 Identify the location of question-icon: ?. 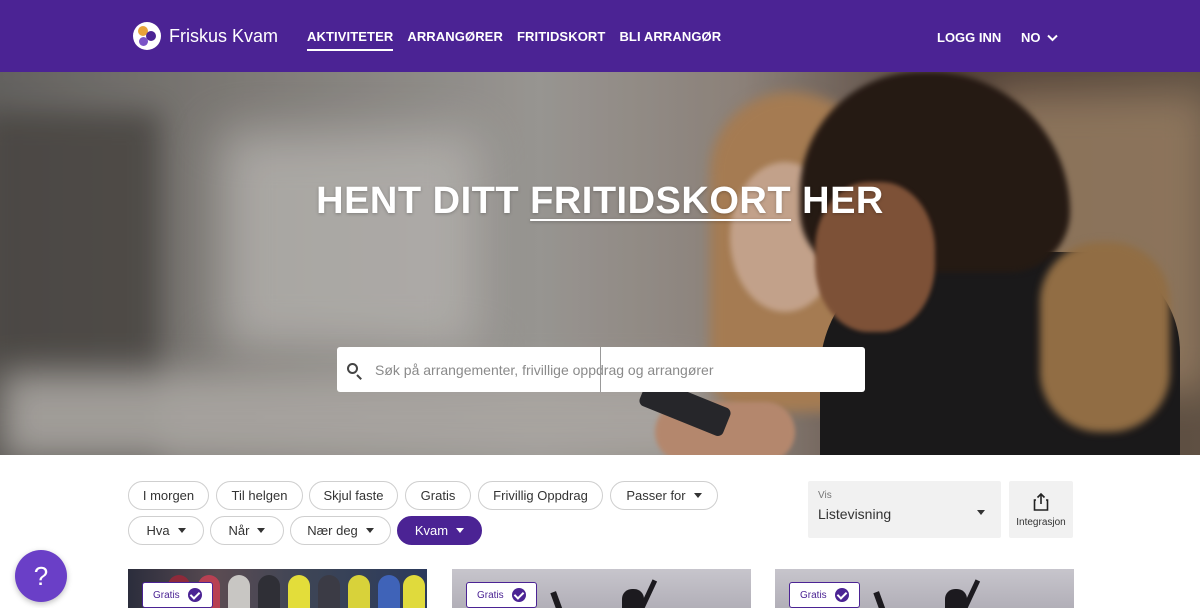
(41, 575).